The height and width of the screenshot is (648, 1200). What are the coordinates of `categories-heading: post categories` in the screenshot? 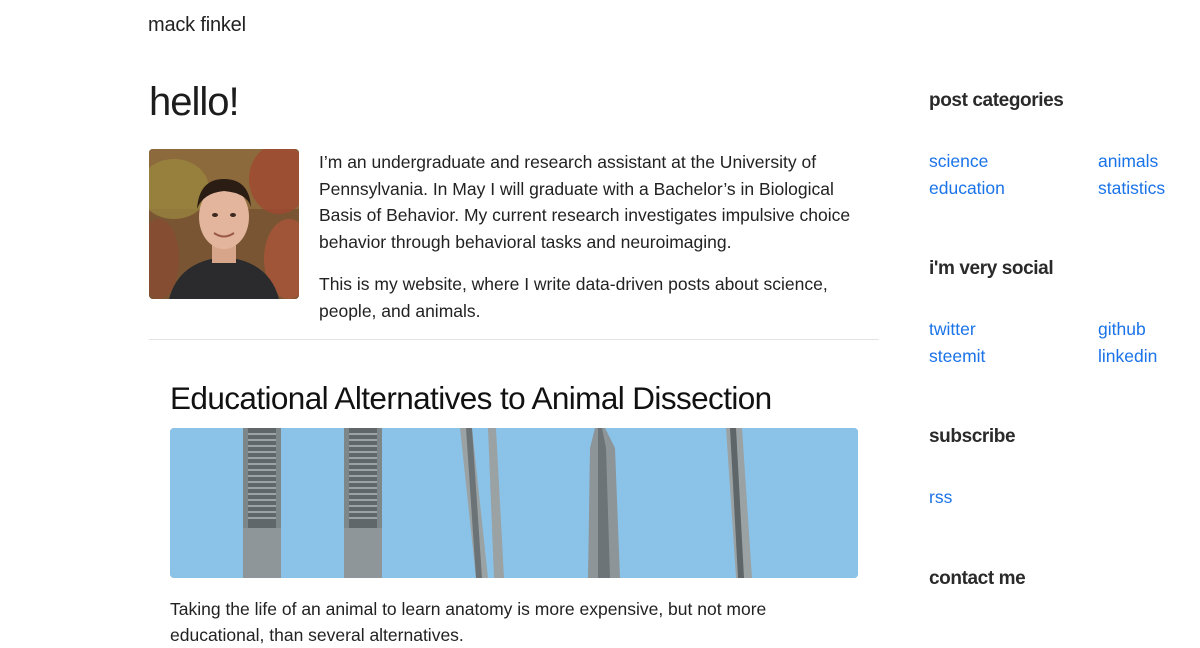 It's located at (996, 100).